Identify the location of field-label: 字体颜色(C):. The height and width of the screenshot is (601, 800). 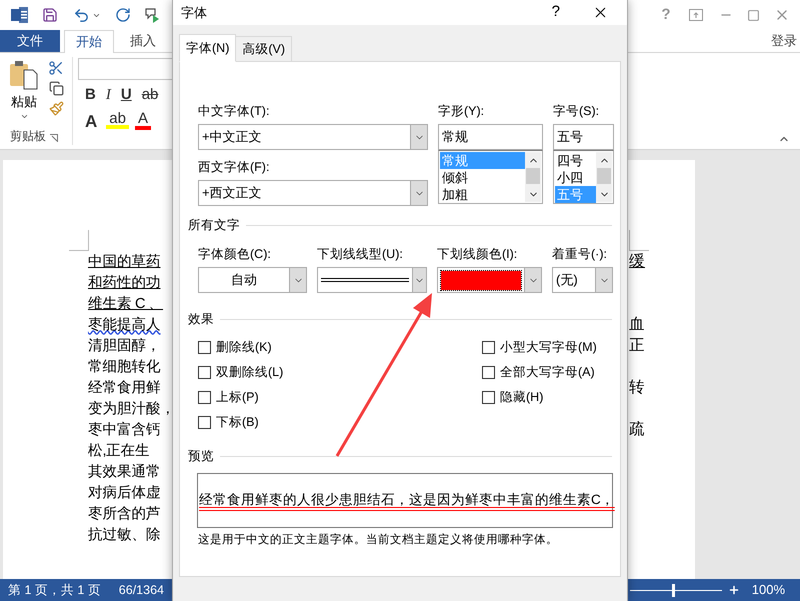
(235, 254).